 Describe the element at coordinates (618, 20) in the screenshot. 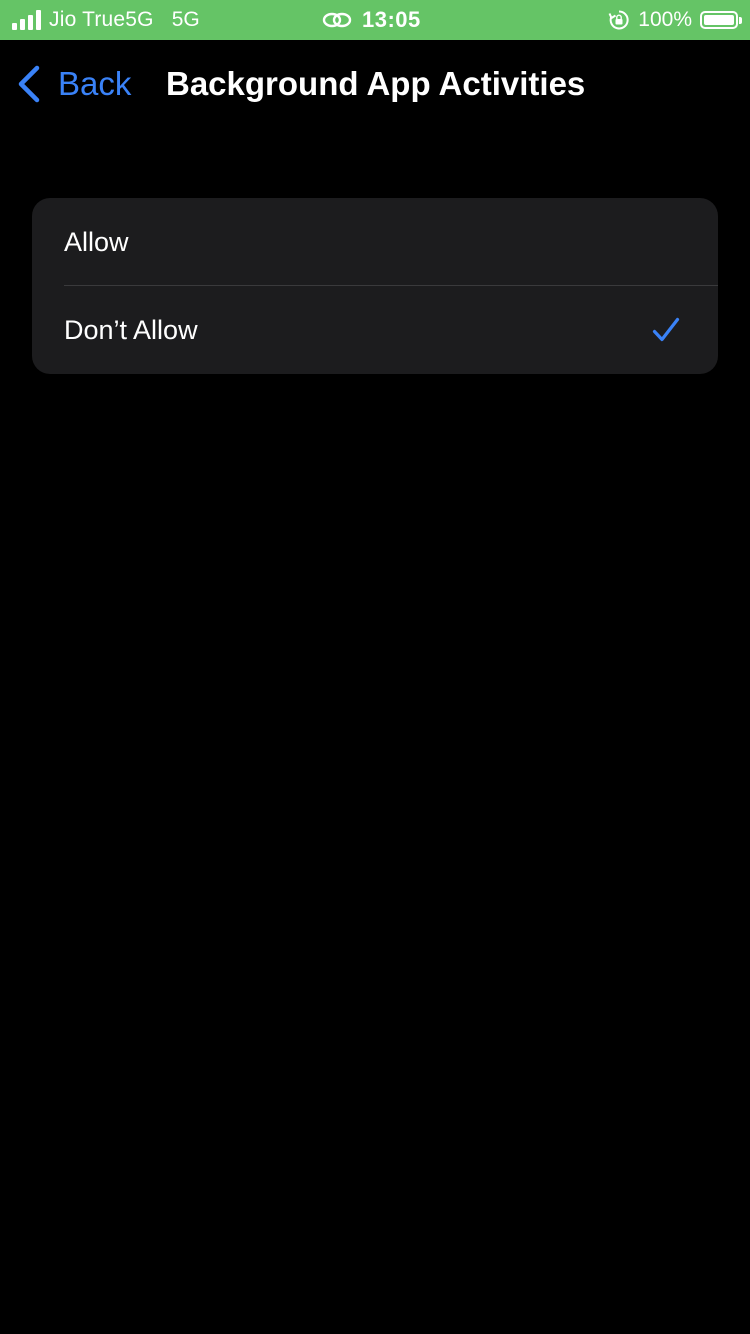

I see `rotation-lock-icon` at that location.